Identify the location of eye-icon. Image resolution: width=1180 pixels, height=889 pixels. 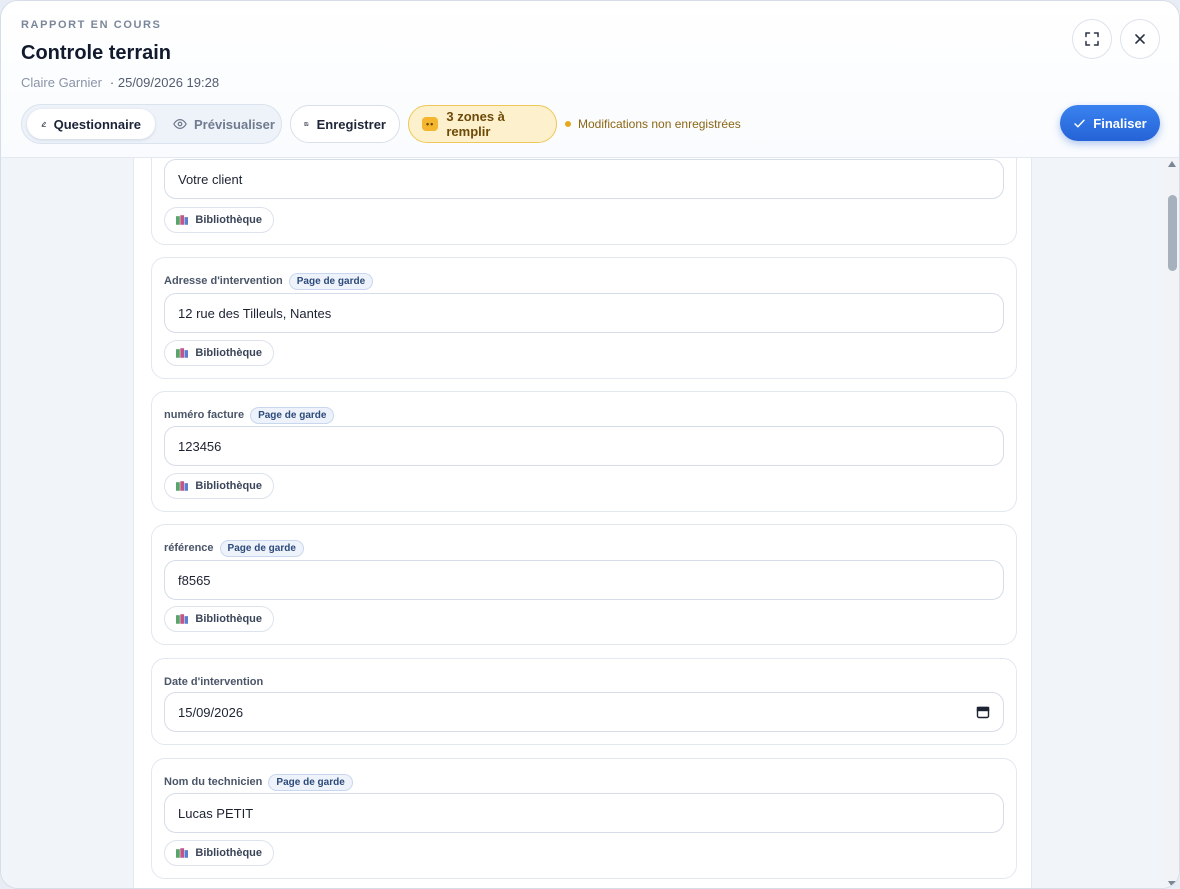
(180, 124).